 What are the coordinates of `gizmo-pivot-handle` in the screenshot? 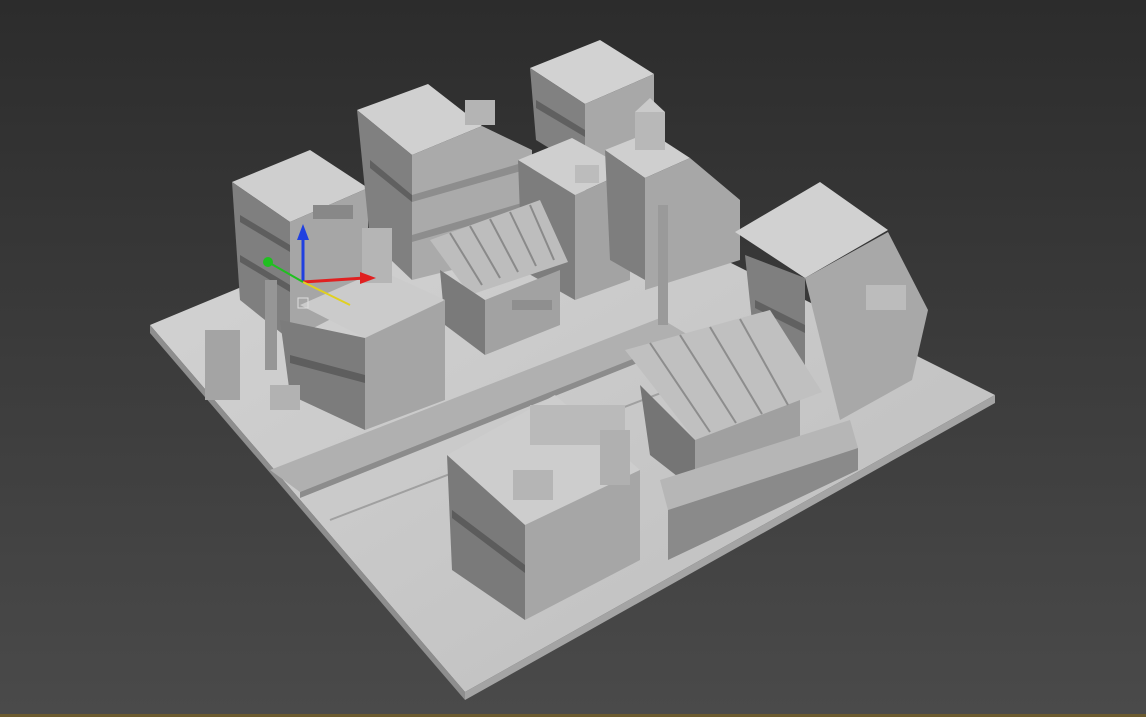 It's located at (268, 262).